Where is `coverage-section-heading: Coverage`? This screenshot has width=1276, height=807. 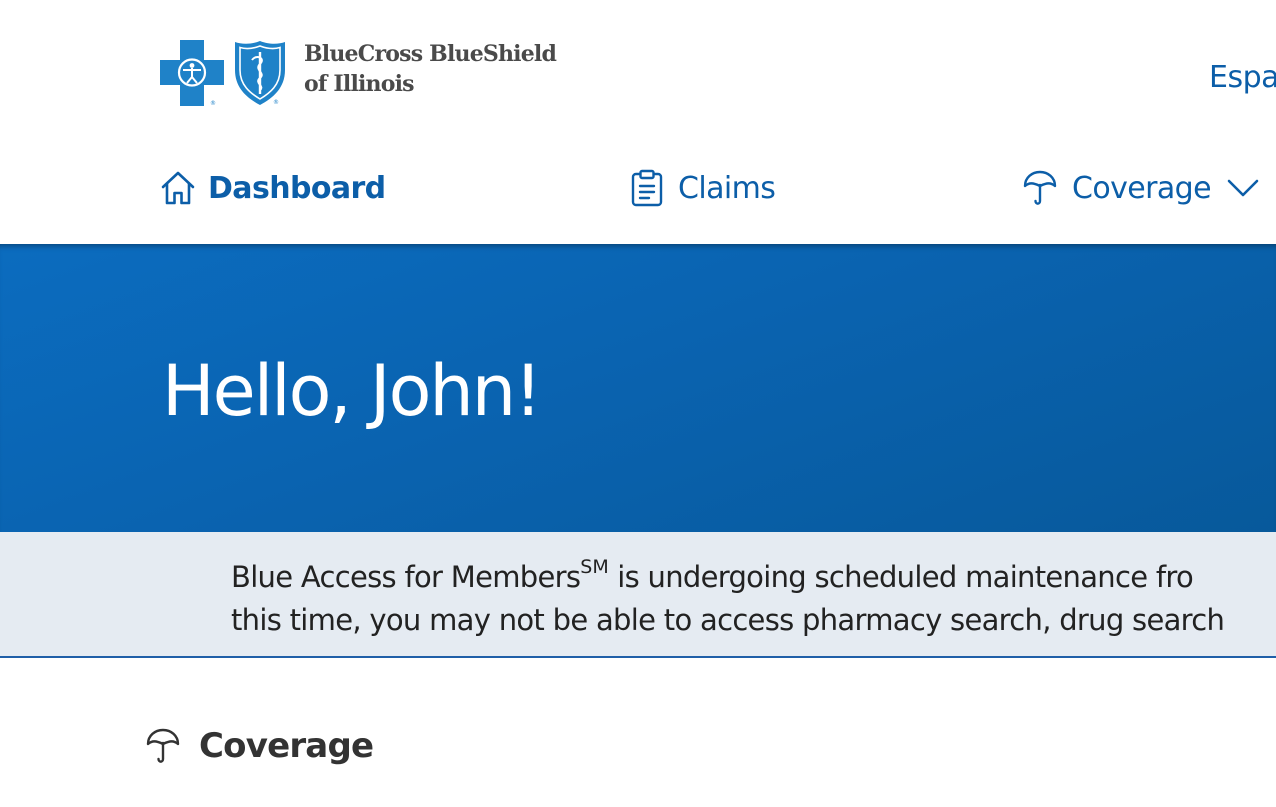
coverage-section-heading: Coverage is located at coordinates (259, 746).